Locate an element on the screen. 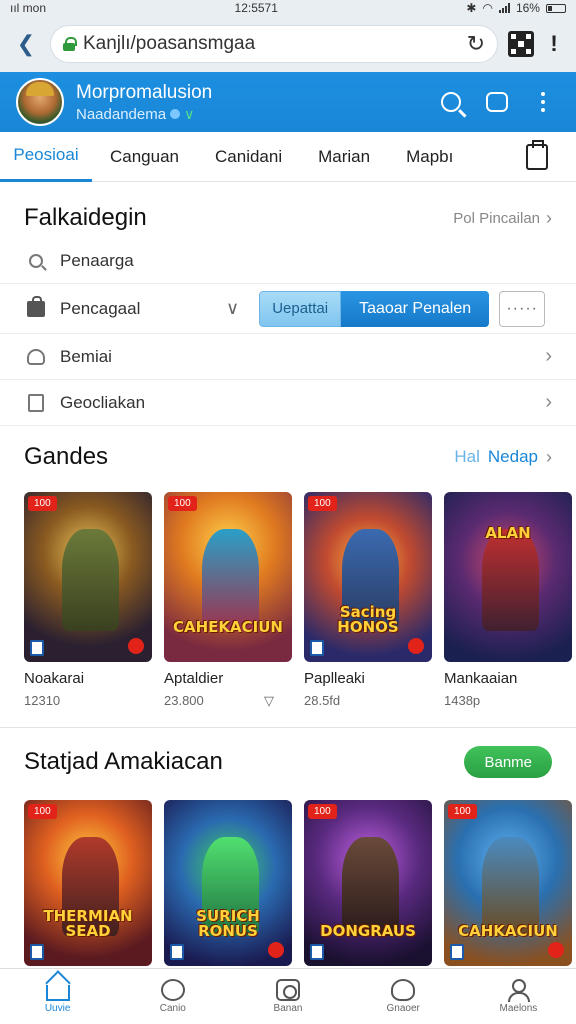 The width and height of the screenshot is (576, 1024). rec-art-figure is located at coordinates (510, 886).